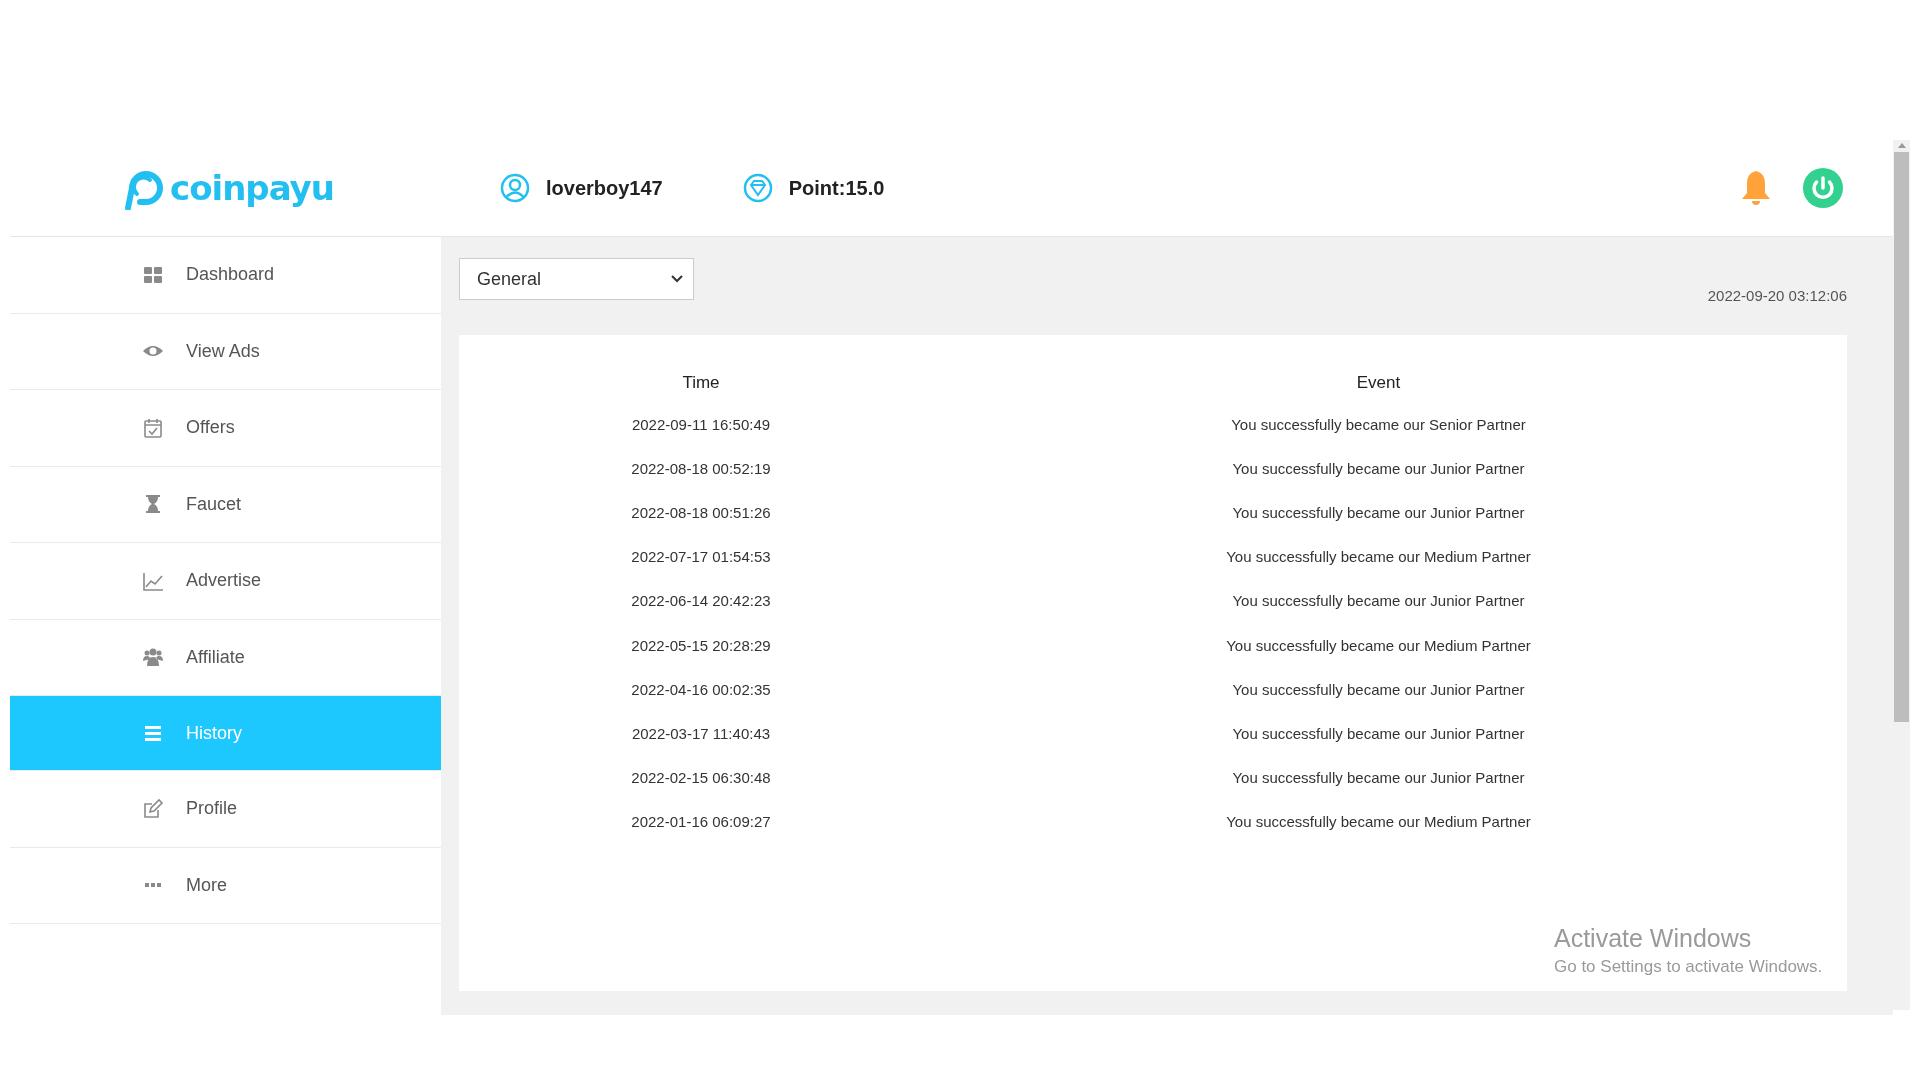 This screenshot has width=1920, height=1080. Describe the element at coordinates (701, 689) in the screenshot. I see `table-cell-text: 2022-04-16 00:02:35` at that location.